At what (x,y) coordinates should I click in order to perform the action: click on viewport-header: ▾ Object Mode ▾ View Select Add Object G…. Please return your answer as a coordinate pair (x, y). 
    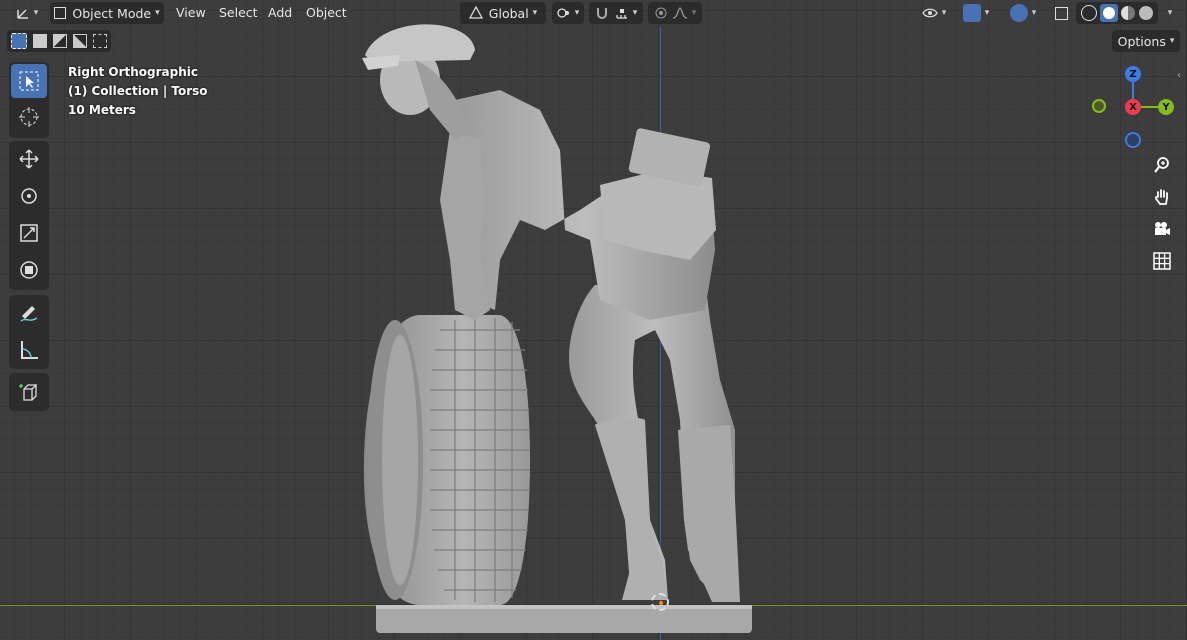
    Looking at the image, I should click on (593, 13).